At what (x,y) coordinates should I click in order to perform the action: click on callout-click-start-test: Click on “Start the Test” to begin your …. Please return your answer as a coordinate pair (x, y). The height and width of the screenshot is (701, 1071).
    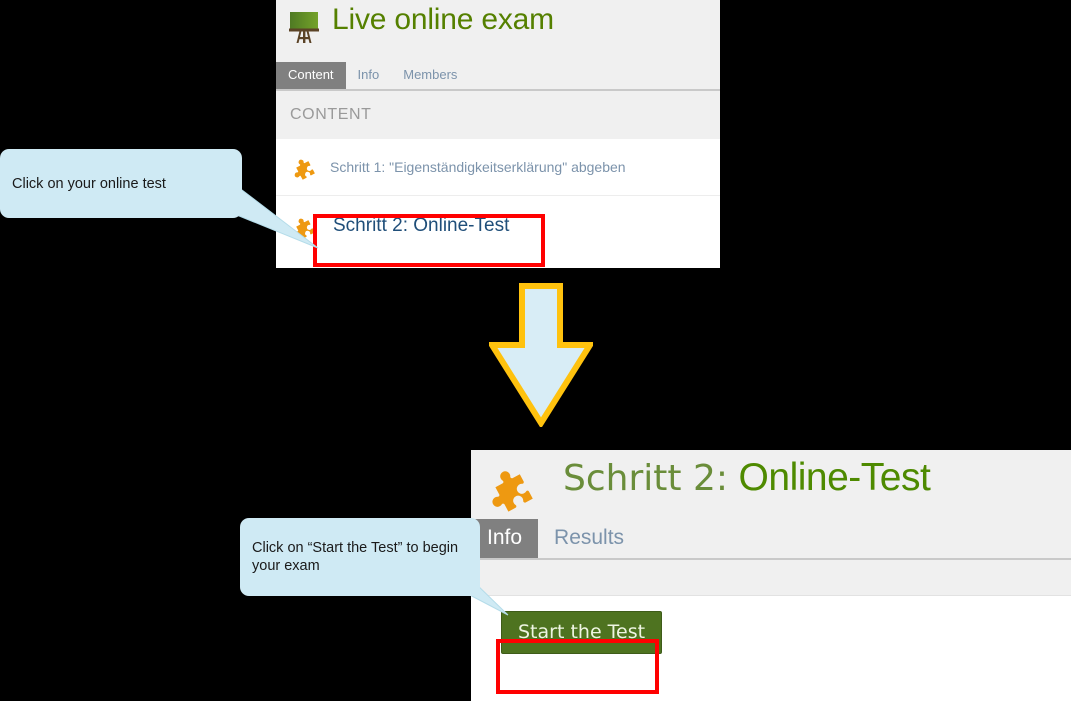
    Looking at the image, I should click on (360, 557).